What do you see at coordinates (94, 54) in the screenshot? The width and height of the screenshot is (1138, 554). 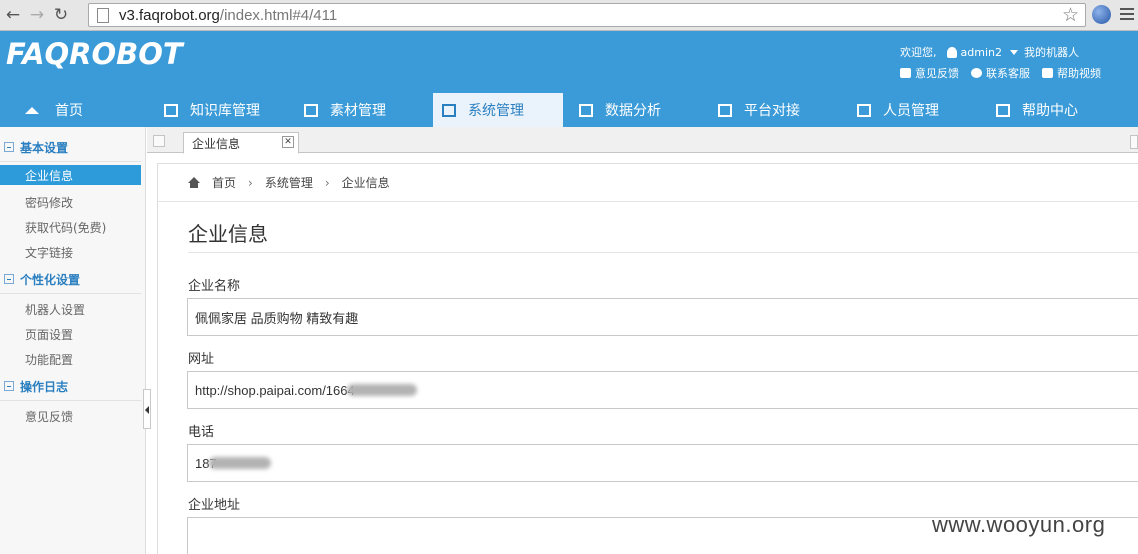 I see `faqrobot-logo: FAQROBOT` at bounding box center [94, 54].